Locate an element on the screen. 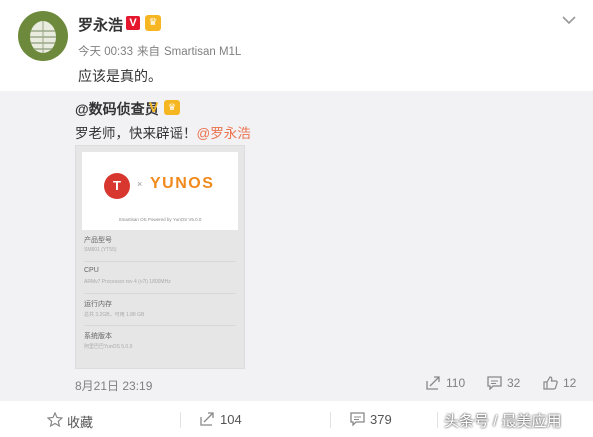  spec-label: 产品型号 is located at coordinates (98, 240).